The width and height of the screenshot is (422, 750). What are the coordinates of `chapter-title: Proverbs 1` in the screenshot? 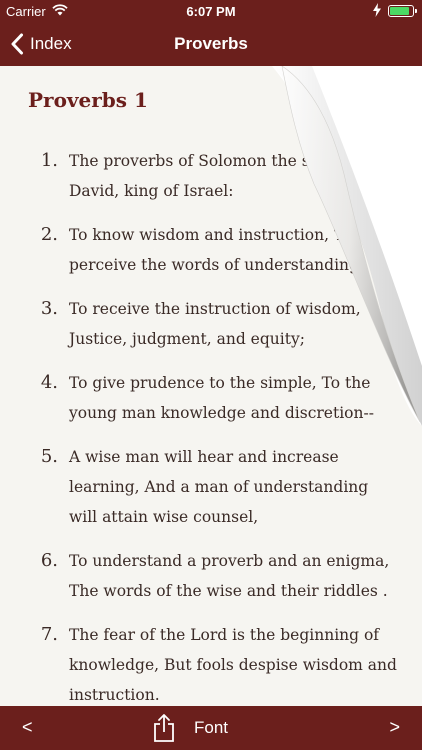 It's located at (88, 100).